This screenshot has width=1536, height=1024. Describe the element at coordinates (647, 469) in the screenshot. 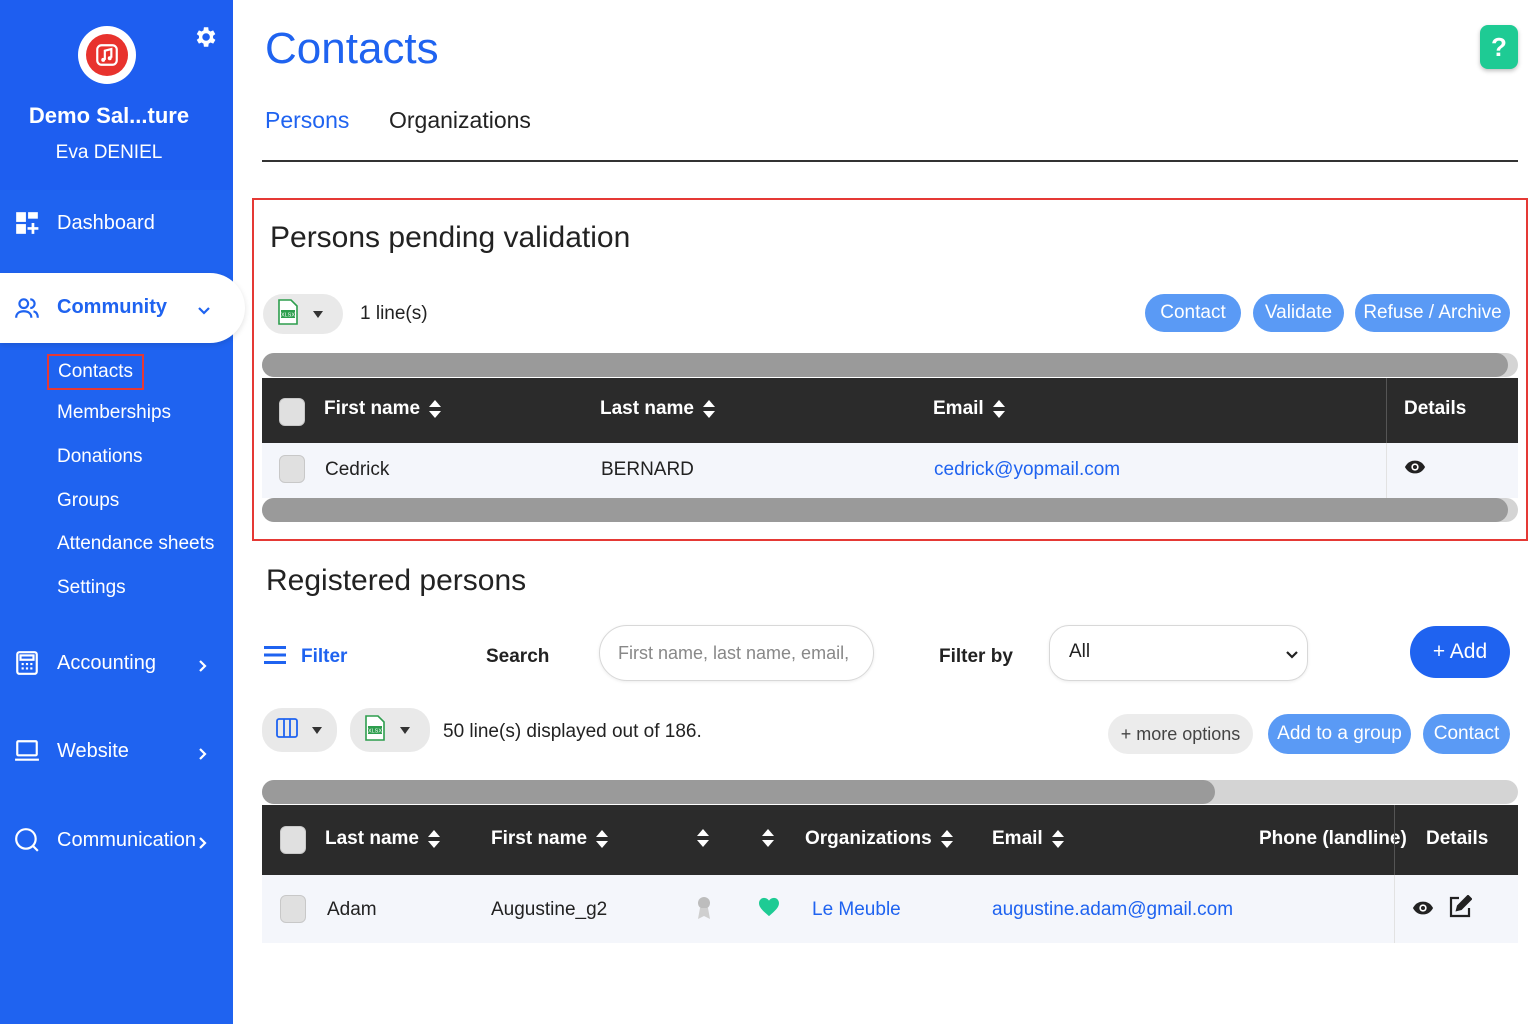

I see `cell-last-name: BERNARD` at that location.